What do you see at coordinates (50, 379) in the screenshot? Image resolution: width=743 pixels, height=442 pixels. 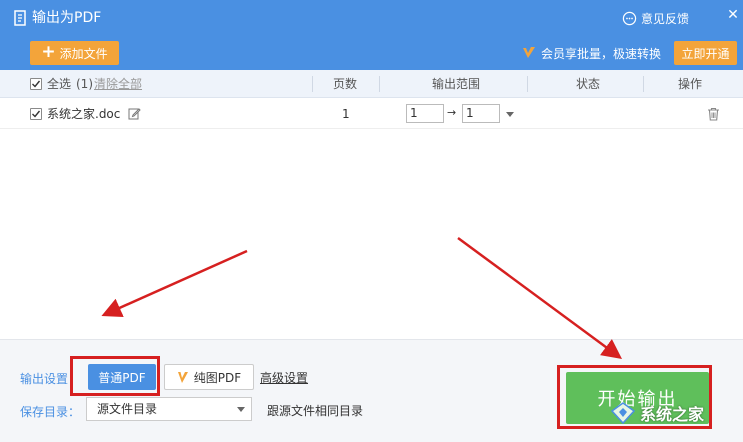 I see `output-settings-label: 输出设置：` at bounding box center [50, 379].